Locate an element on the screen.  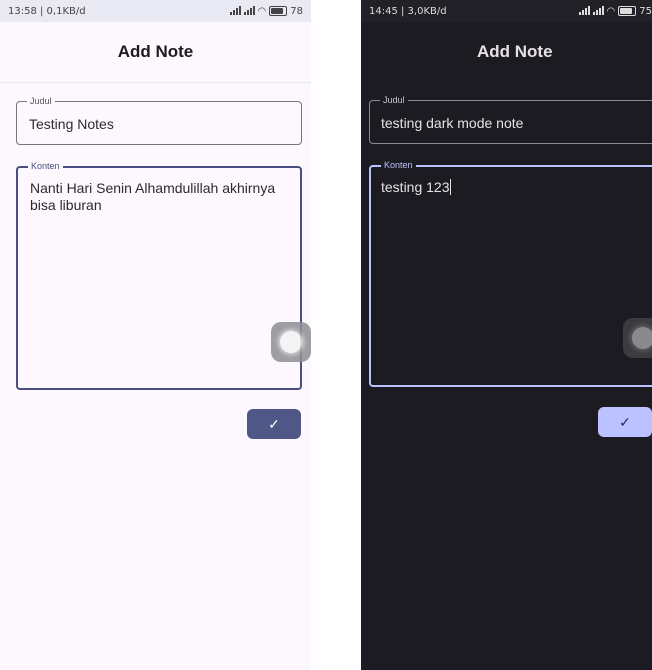
battery-level: 75 is located at coordinates (645, 11).